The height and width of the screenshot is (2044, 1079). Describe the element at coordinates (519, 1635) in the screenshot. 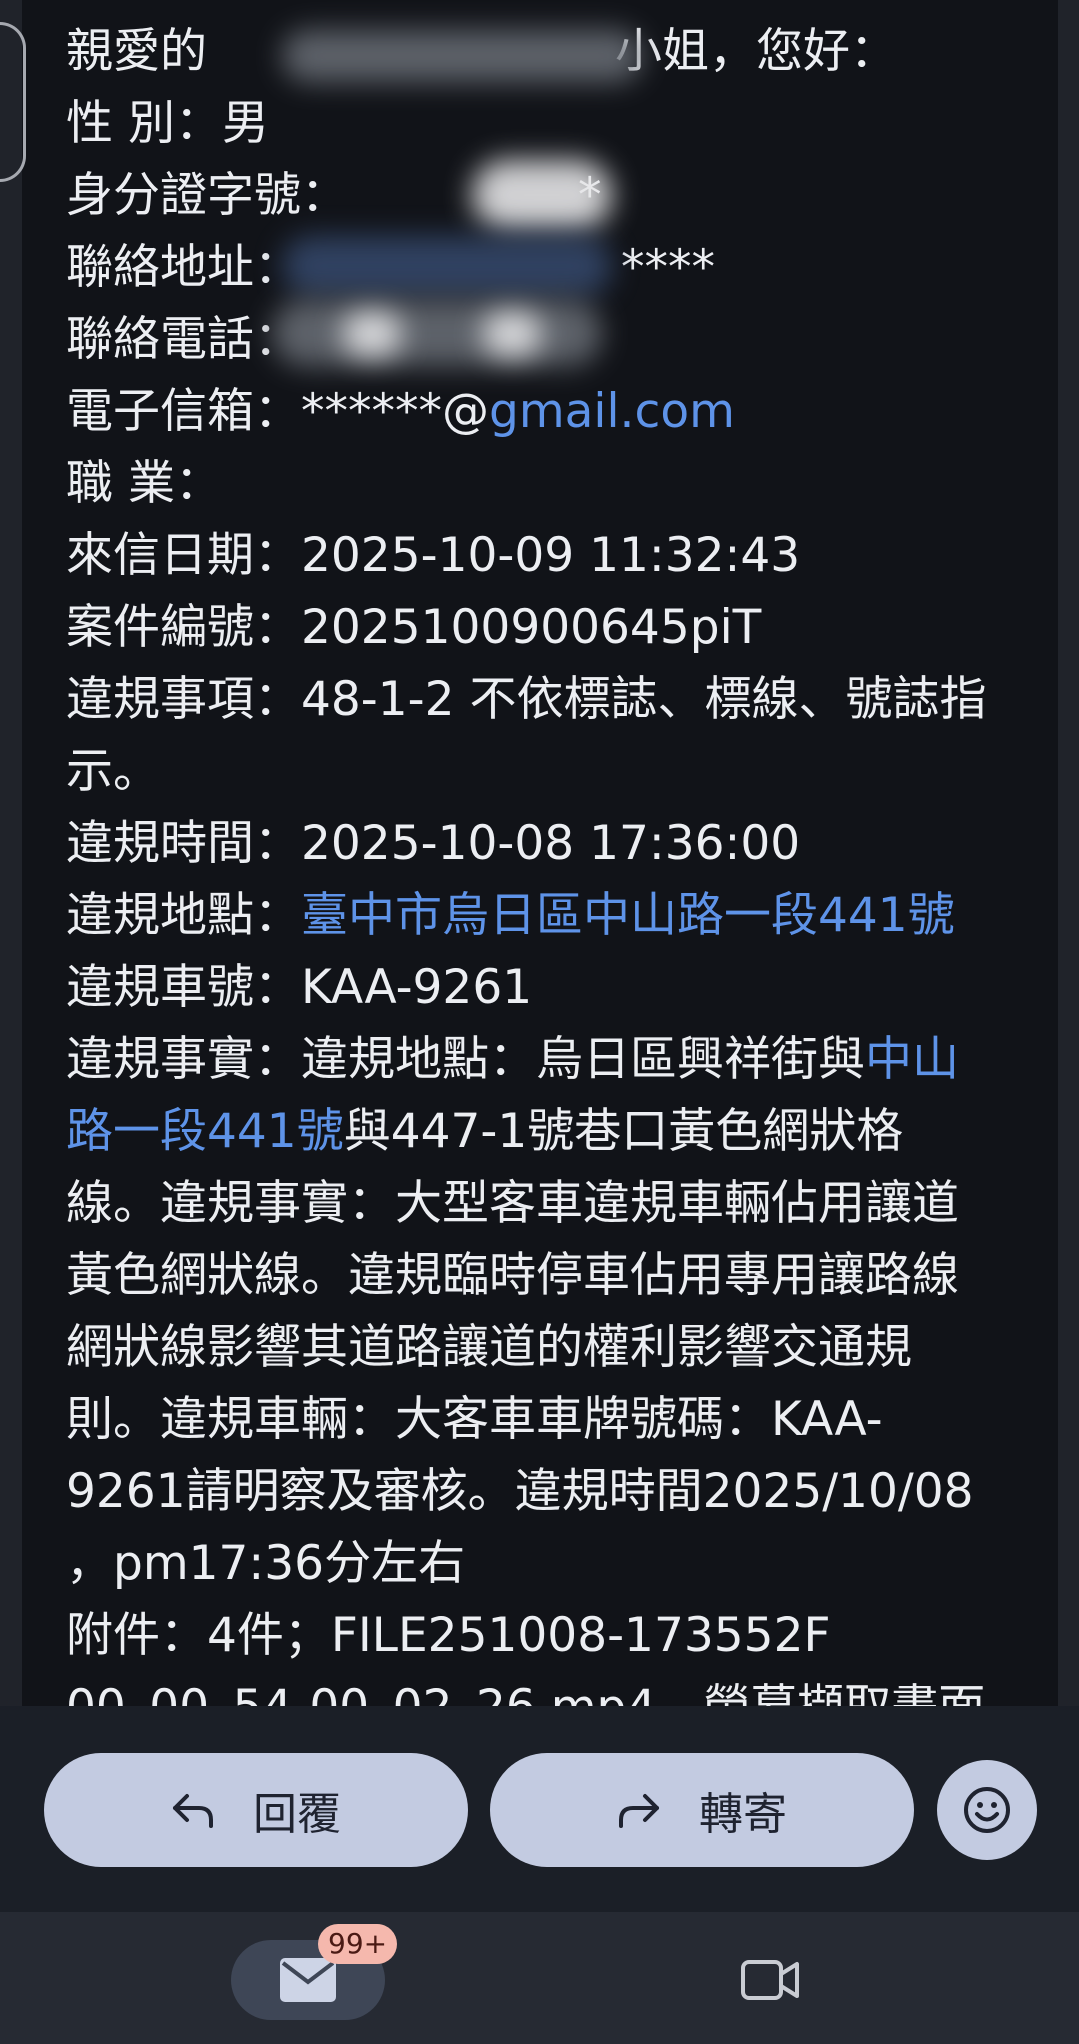

I see `attachments-value: 4件；FILE251008-173552F` at that location.